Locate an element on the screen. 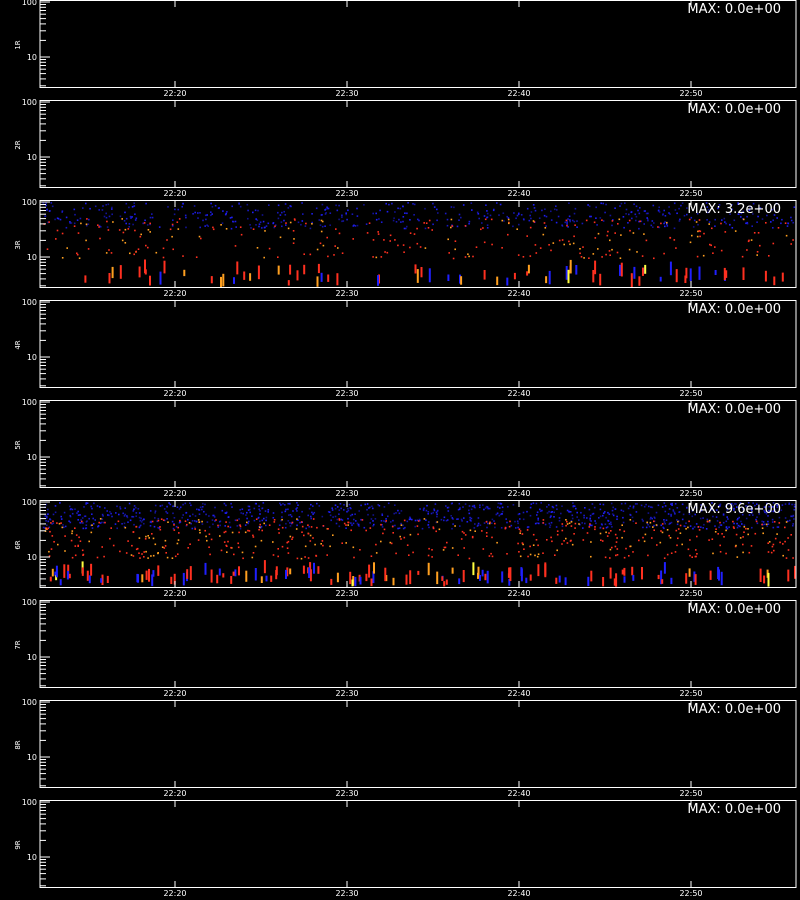  y-axis-ticks is located at coordinates (45, 644).